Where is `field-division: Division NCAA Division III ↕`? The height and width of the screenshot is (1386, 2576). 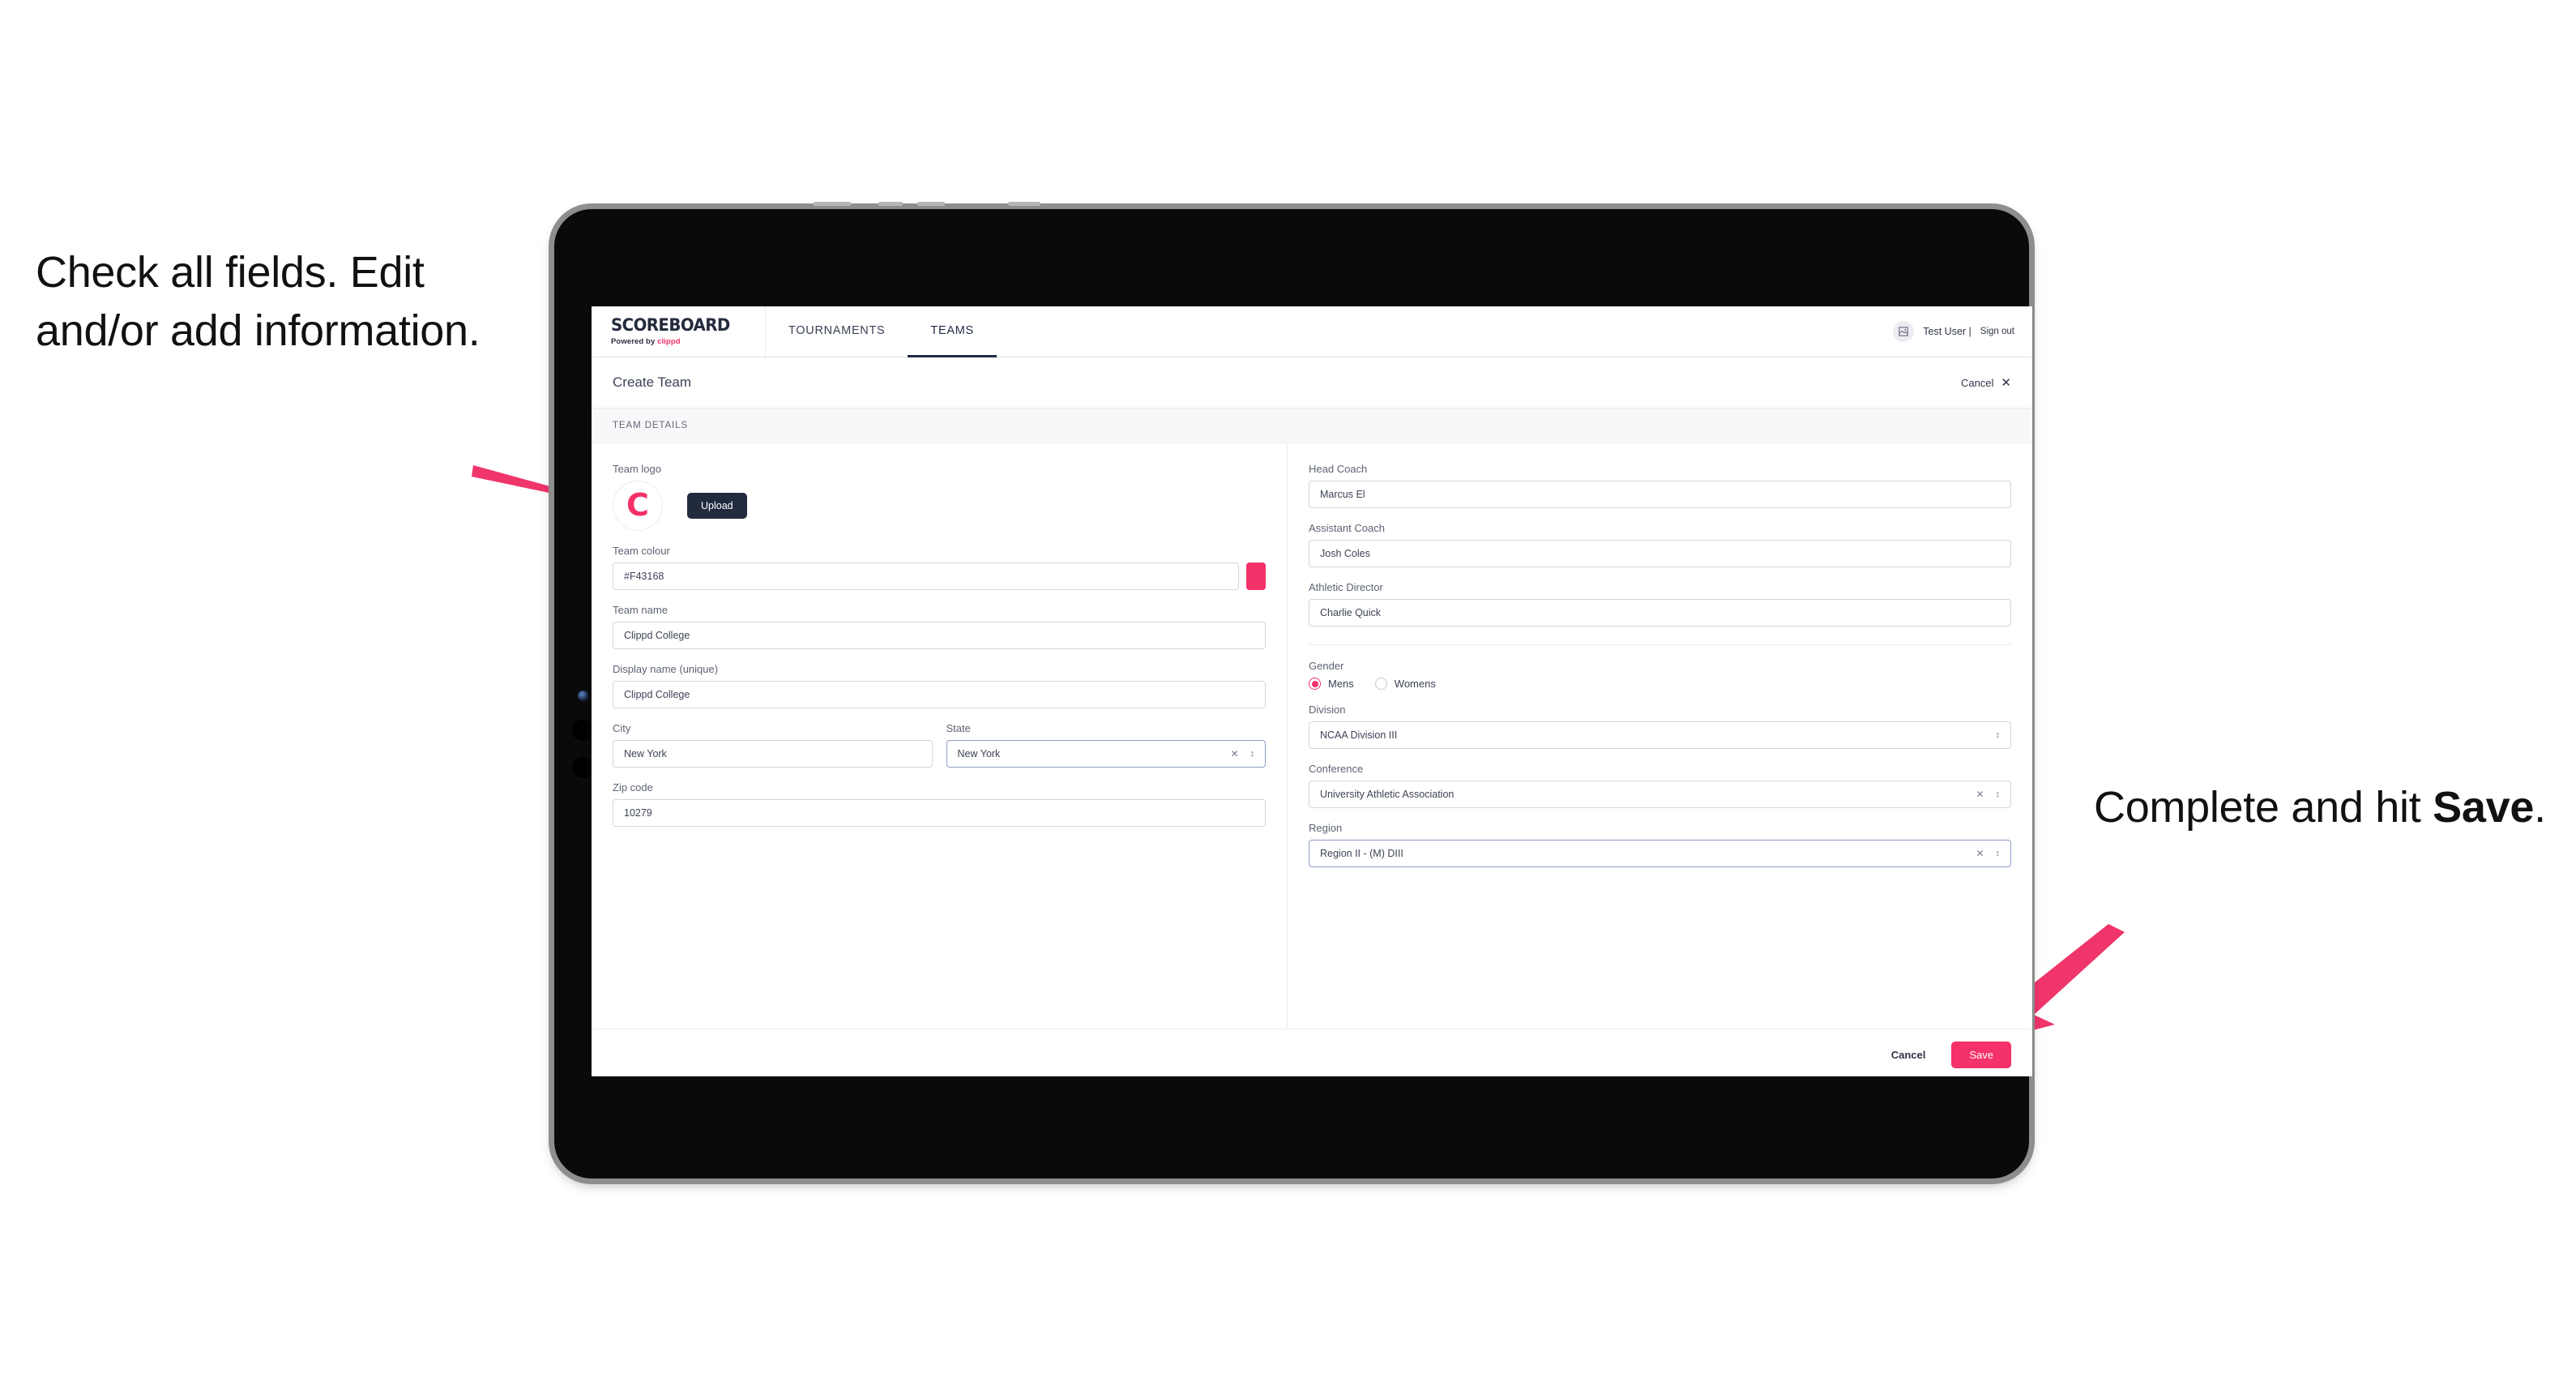
field-division: Division NCAA Division III ↕ is located at coordinates (1660, 726).